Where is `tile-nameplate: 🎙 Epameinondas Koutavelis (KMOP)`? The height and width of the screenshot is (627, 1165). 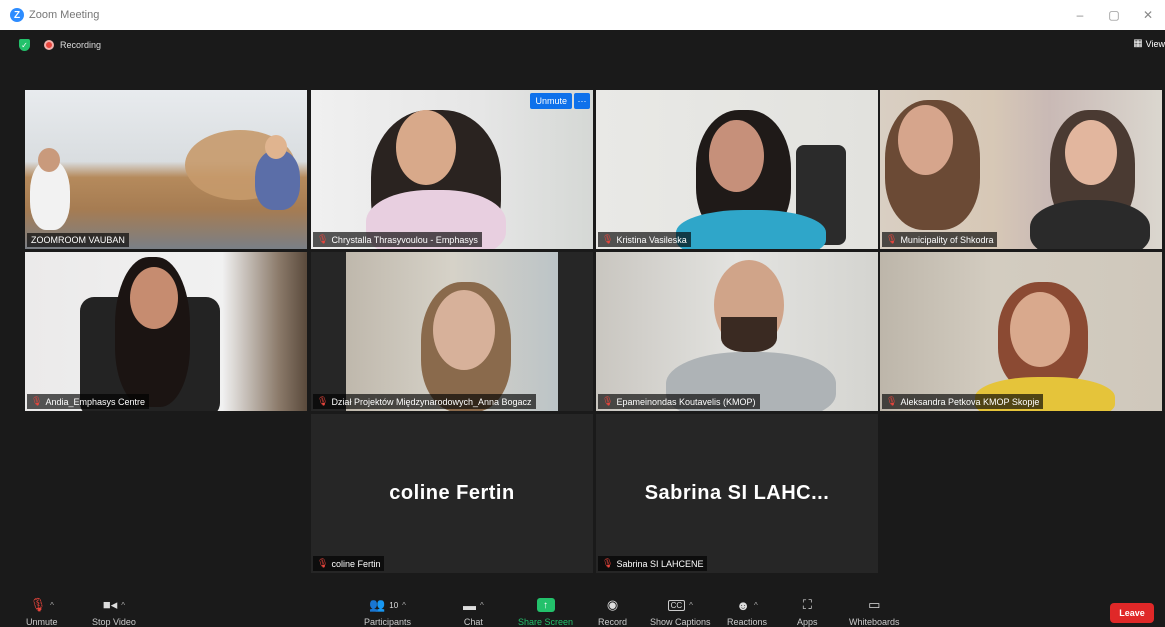 tile-nameplate: 🎙 Epameinondas Koutavelis (KMOP) is located at coordinates (679, 401).